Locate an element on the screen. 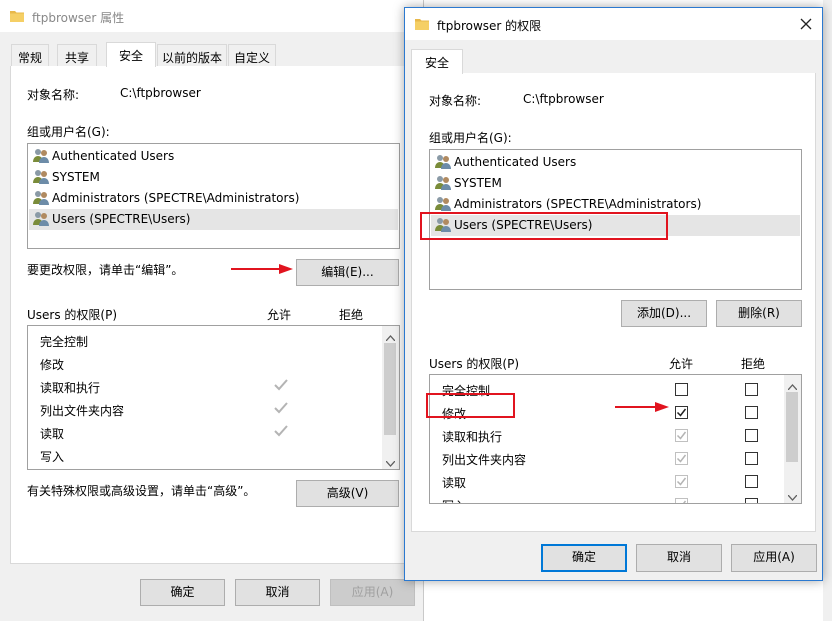 This screenshot has width=832, height=621. tab-sharing: 共享 is located at coordinates (77, 55).